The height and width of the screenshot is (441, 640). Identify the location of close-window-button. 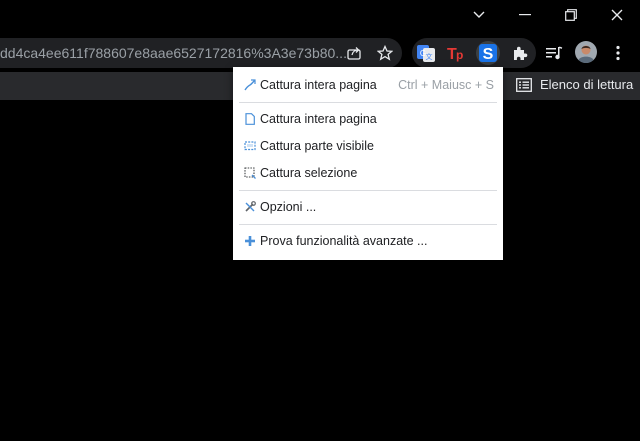
(617, 15).